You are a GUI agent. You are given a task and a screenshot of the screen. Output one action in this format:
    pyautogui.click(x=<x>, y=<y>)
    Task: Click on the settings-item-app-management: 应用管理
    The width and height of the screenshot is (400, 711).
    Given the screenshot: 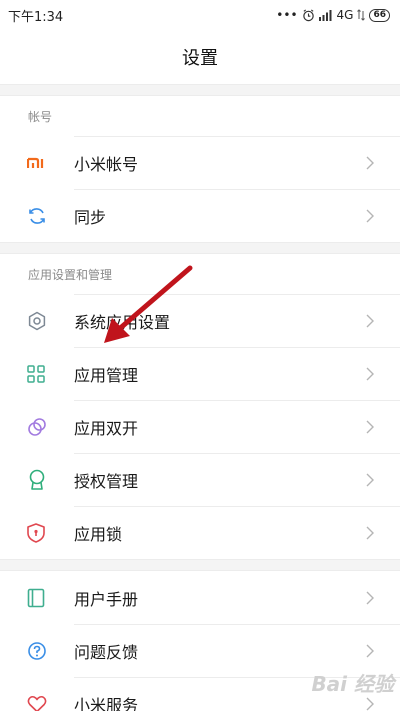 What is the action you would take?
    pyautogui.click(x=200, y=373)
    